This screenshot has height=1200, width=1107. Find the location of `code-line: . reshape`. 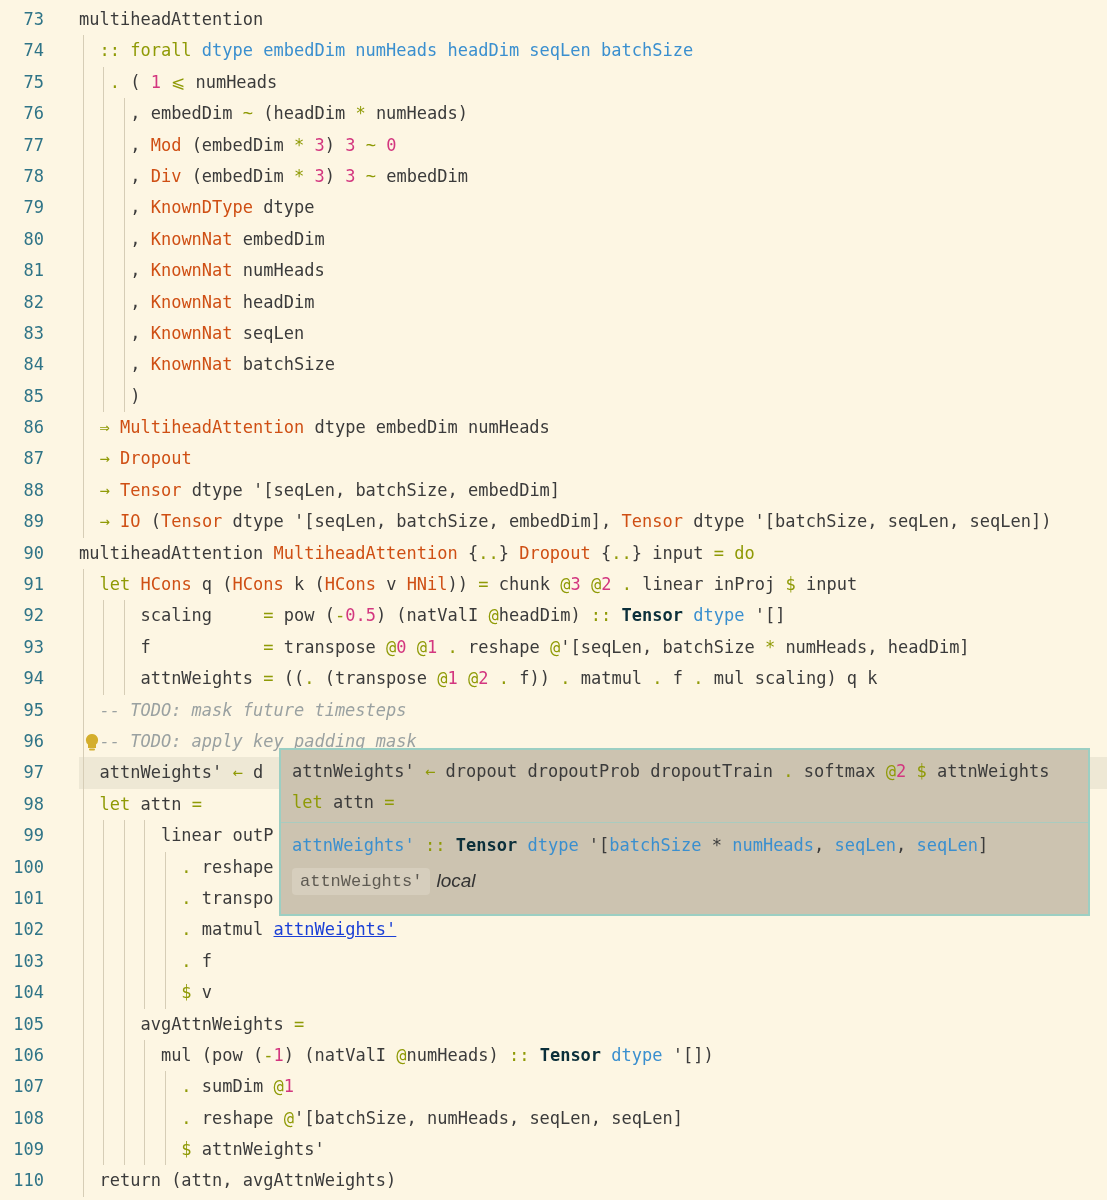

code-line: . reshape is located at coordinates (227, 867).